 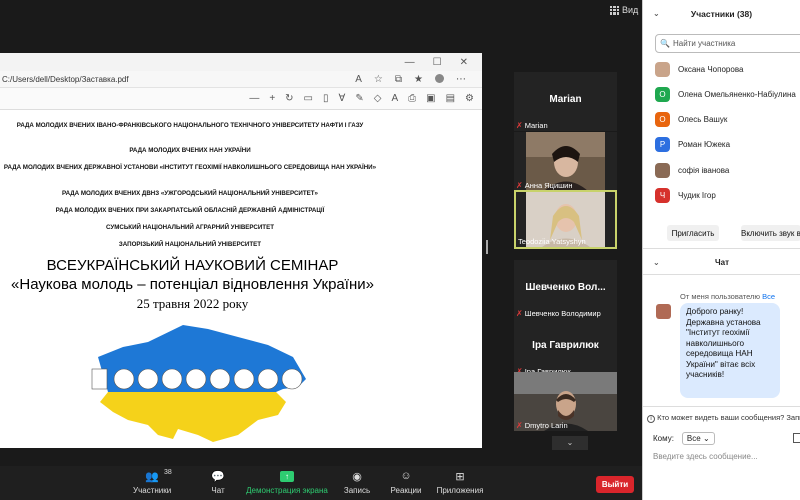 What do you see at coordinates (698, 438) in the screenshot?
I see `recipient-select: Все ⌄` at bounding box center [698, 438].